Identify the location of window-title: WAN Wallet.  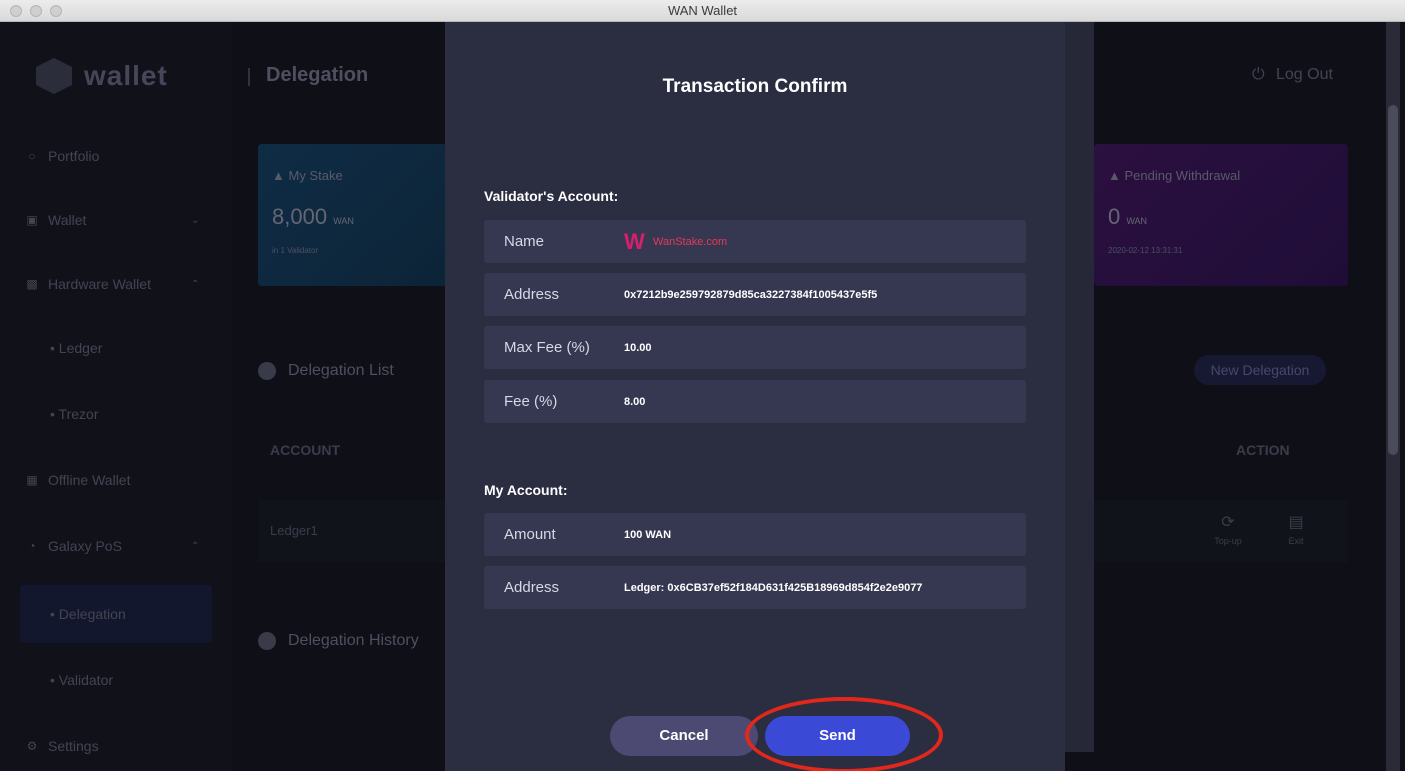
(702, 10).